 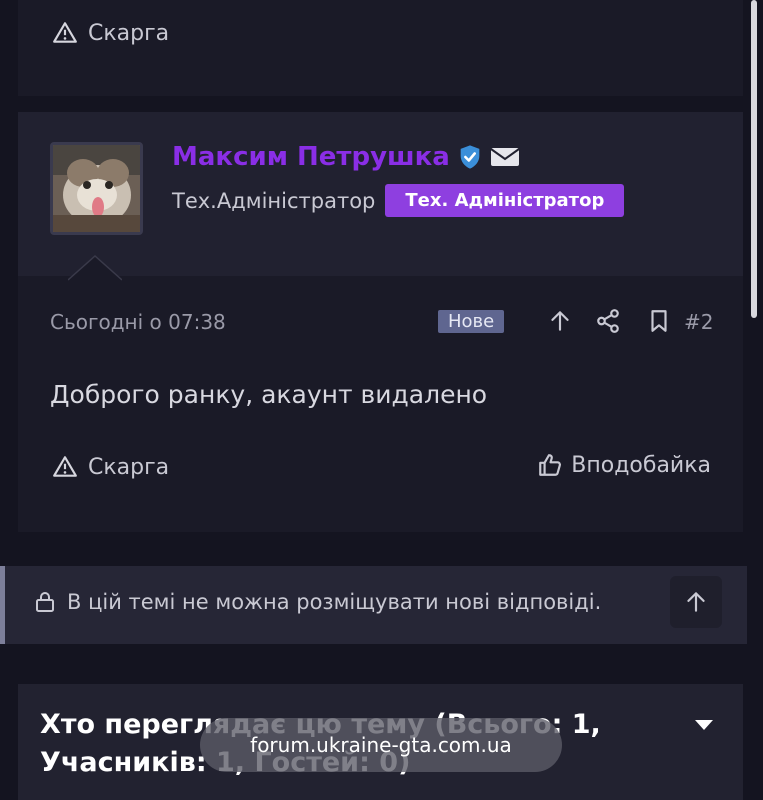 I want to click on envelope-icon, so click(x=505, y=157).